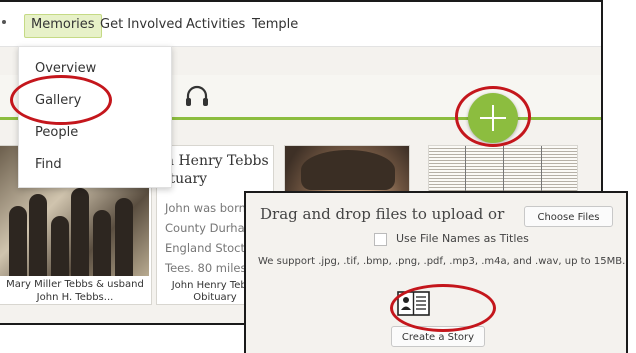 This screenshot has height=353, width=636. I want to click on menu-item-find: Find, so click(48, 165).